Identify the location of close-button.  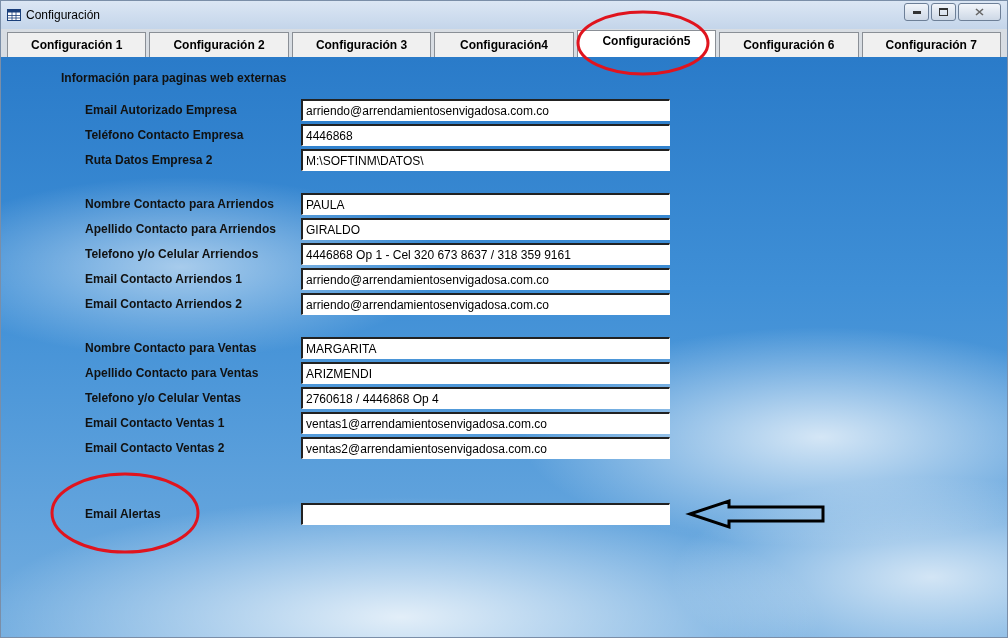
(979, 12).